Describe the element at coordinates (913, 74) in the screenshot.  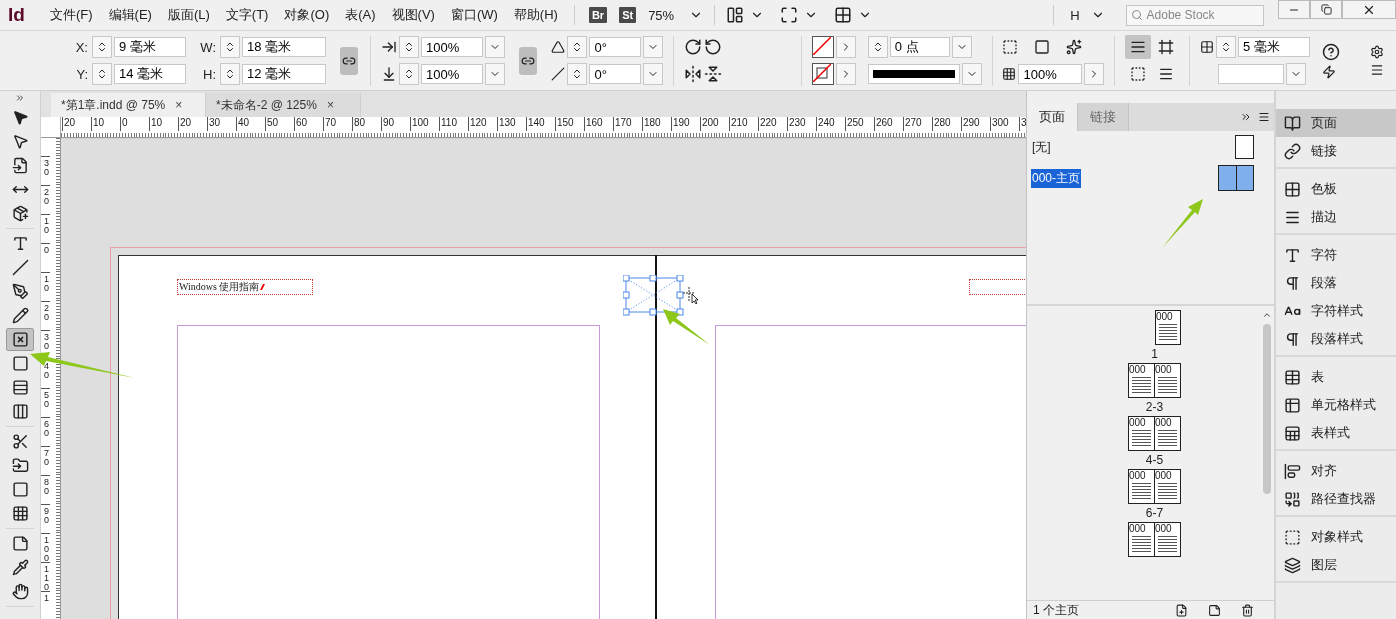
I see `stroke-type-select` at that location.